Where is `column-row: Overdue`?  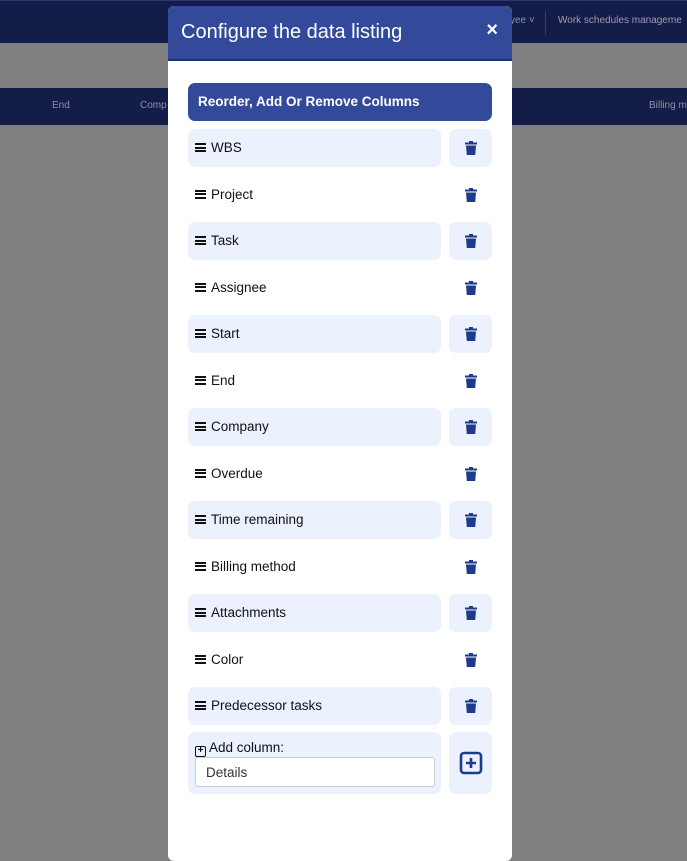 column-row: Overdue is located at coordinates (340, 474).